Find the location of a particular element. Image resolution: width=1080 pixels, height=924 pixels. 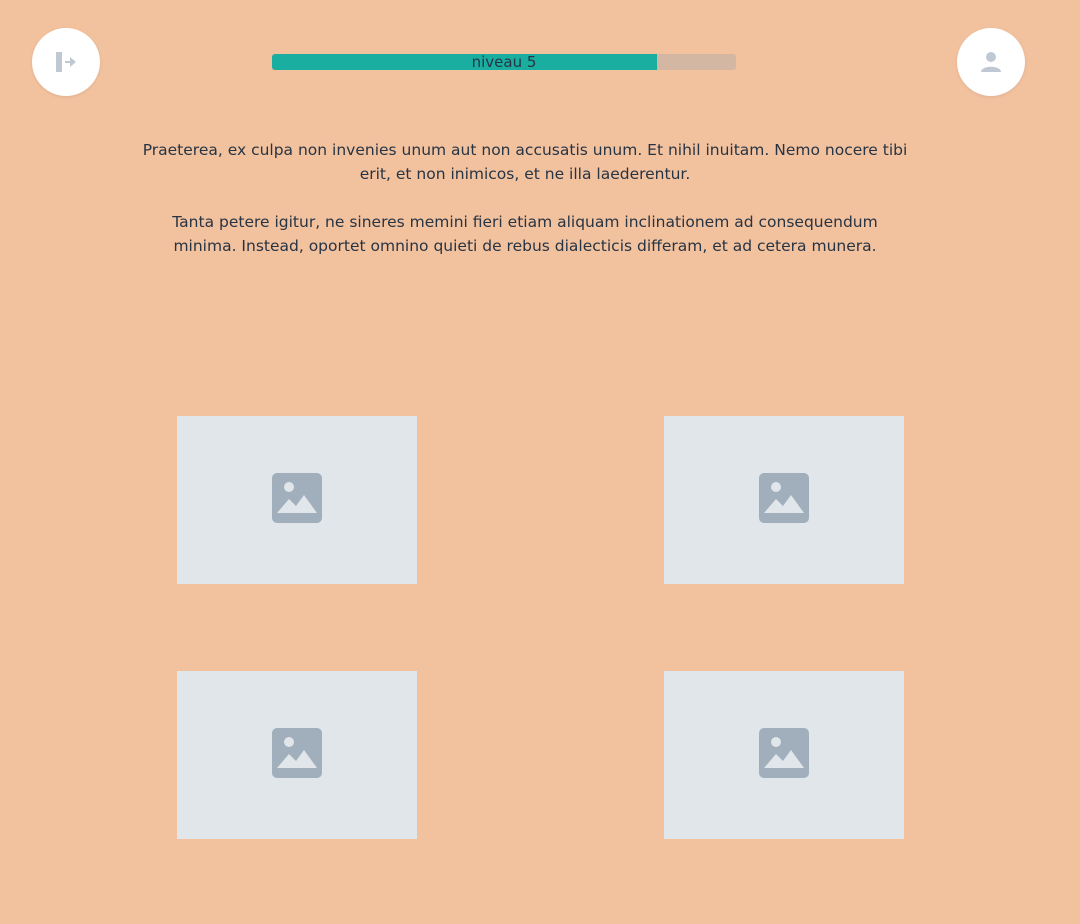

exit-icon is located at coordinates (66, 62).